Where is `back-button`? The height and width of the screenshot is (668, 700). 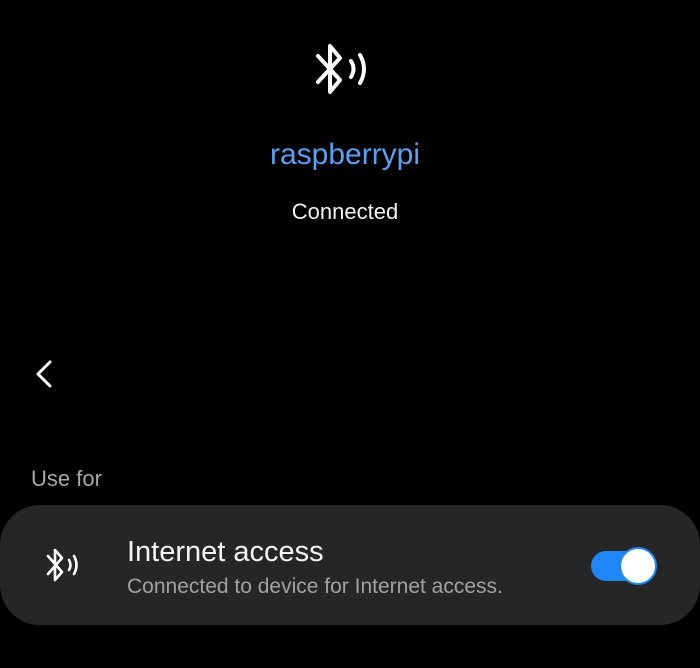 back-button is located at coordinates (44, 374).